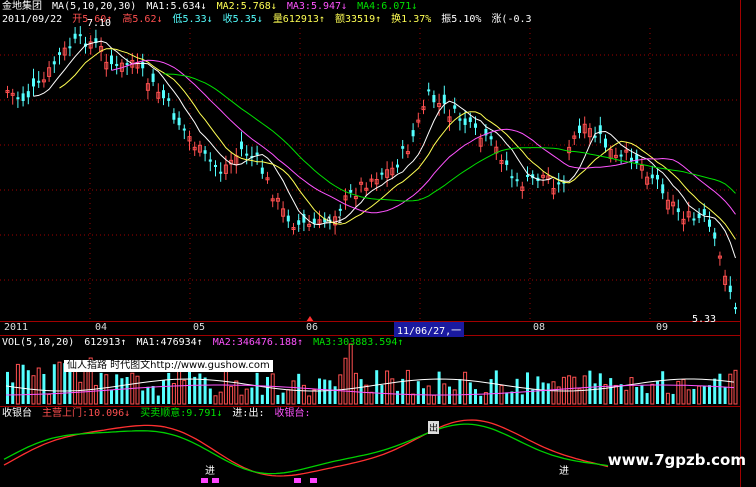  I want to click on indicator-header: 收银台 主营上门:10.096↓ 买卖顺意:9.791↓ 进:出: 收银台:, so click(158, 414).